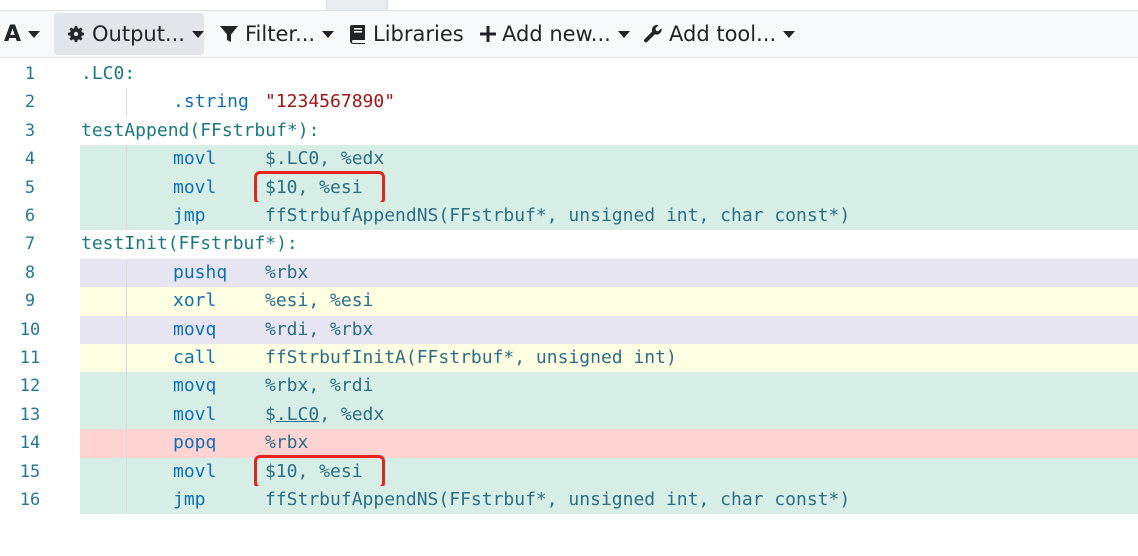  Describe the element at coordinates (229, 34) in the screenshot. I see `filter-icon` at that location.